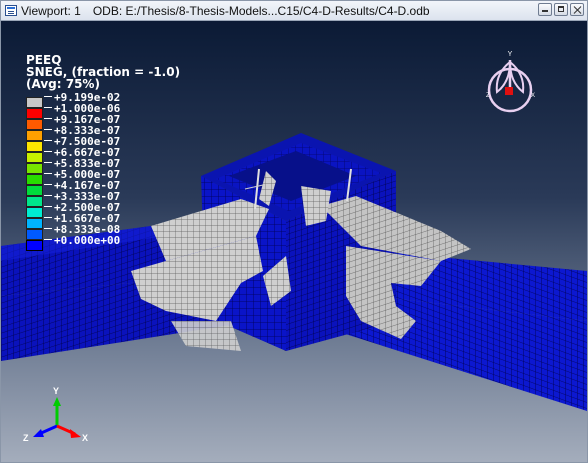  What do you see at coordinates (545, 9) in the screenshot?
I see `minimize-icon` at bounding box center [545, 9].